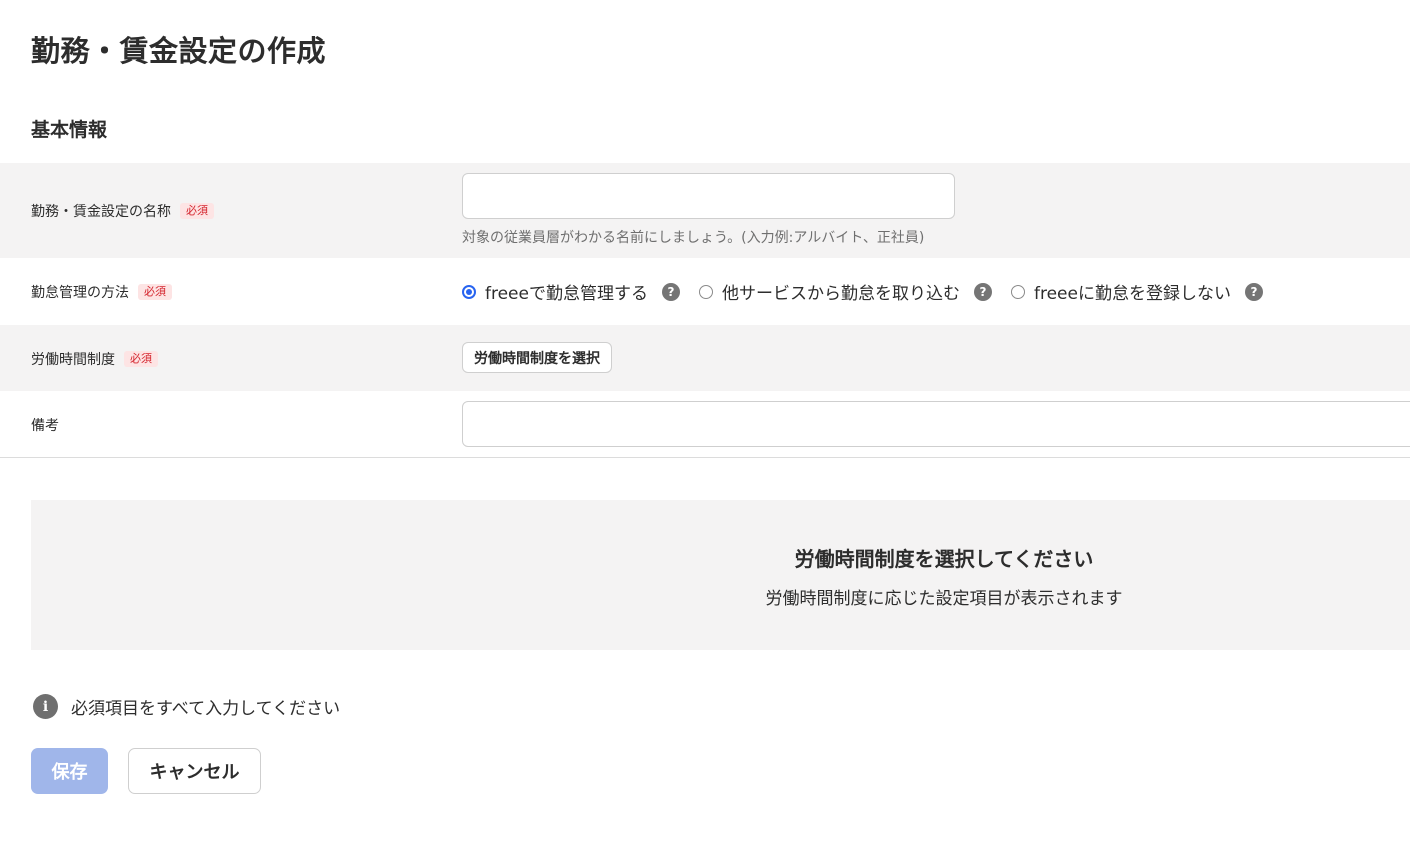 Image resolution: width=1410 pixels, height=849 pixels. What do you see at coordinates (194, 771) in the screenshot?
I see `cancel-button: キャンセル` at bounding box center [194, 771].